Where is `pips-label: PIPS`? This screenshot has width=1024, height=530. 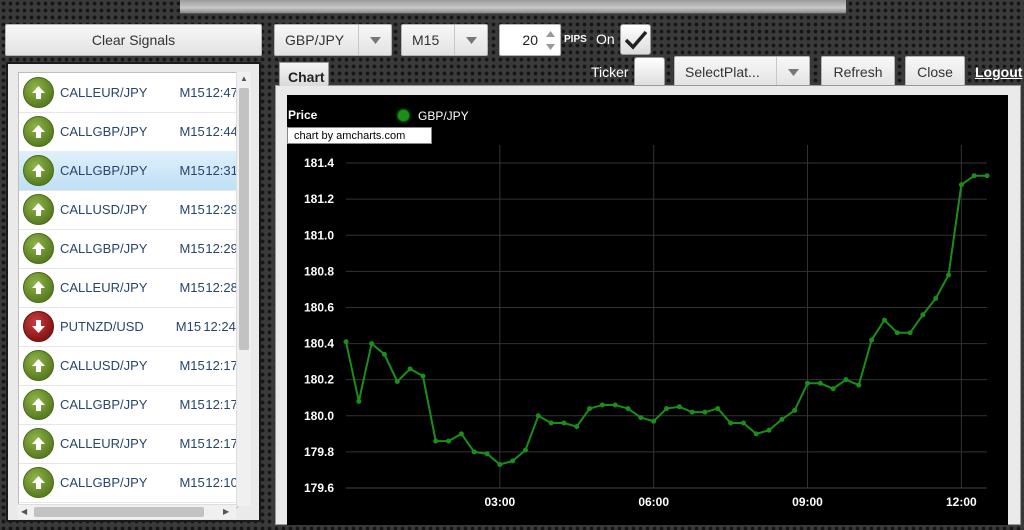
pips-label: PIPS is located at coordinates (575, 39).